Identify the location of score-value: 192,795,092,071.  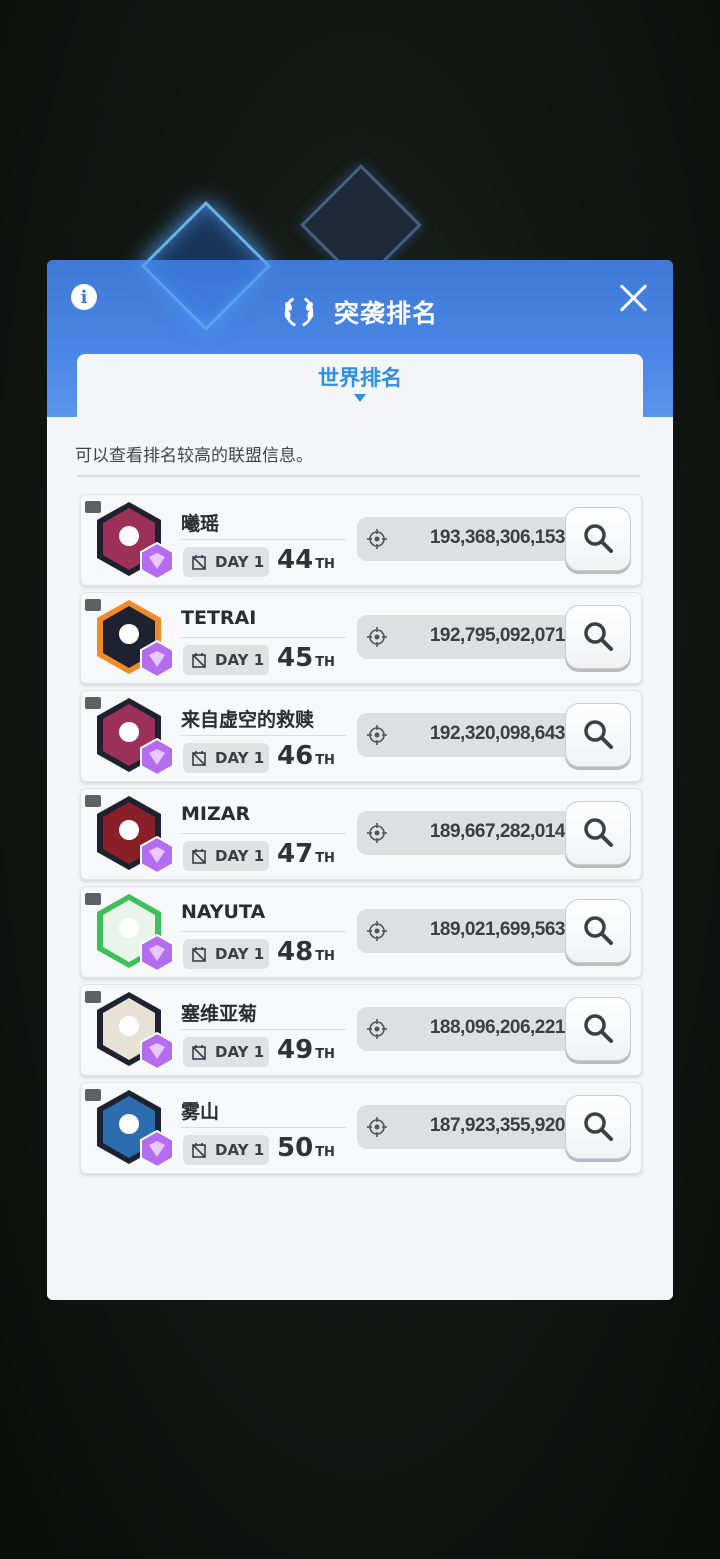
(497, 635).